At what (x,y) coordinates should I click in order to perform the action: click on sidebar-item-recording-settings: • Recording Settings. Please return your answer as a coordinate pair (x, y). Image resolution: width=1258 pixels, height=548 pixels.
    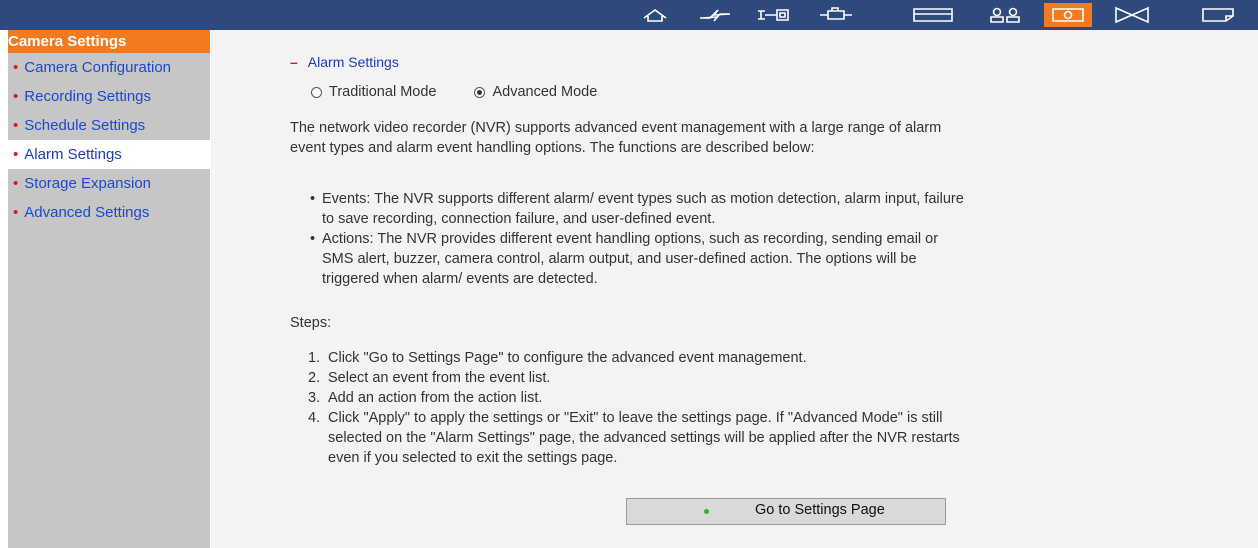
    Looking at the image, I should click on (109, 96).